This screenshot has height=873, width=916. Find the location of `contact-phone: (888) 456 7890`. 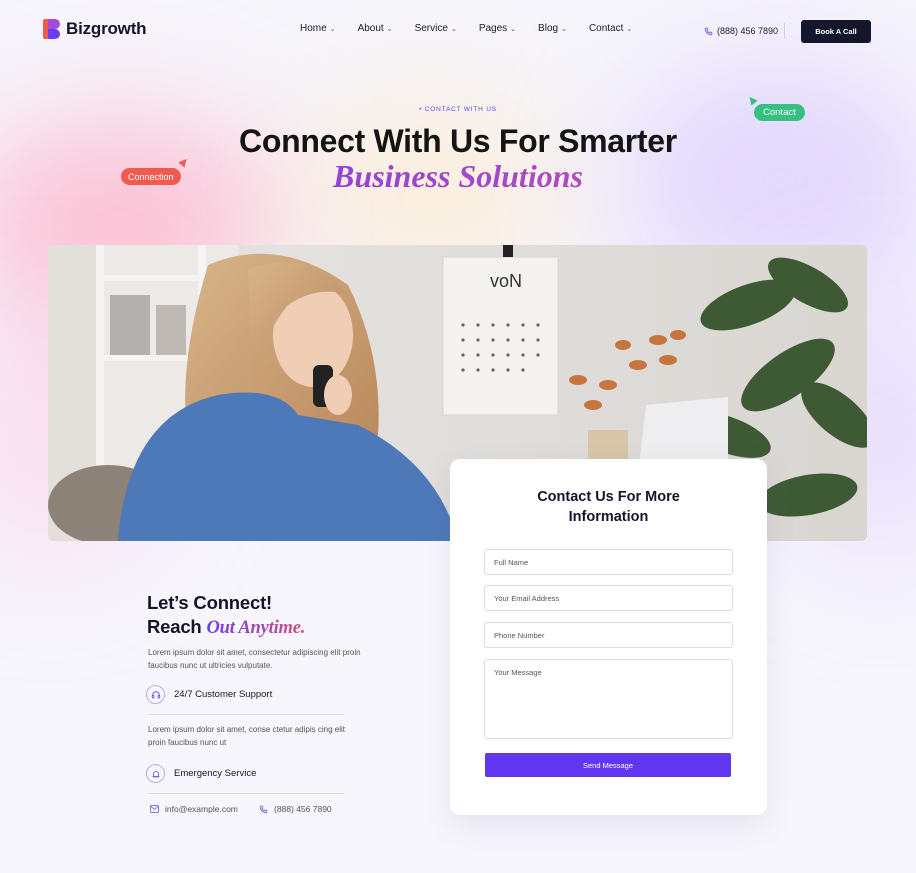

contact-phone: (888) 456 7890 is located at coordinates (295, 809).